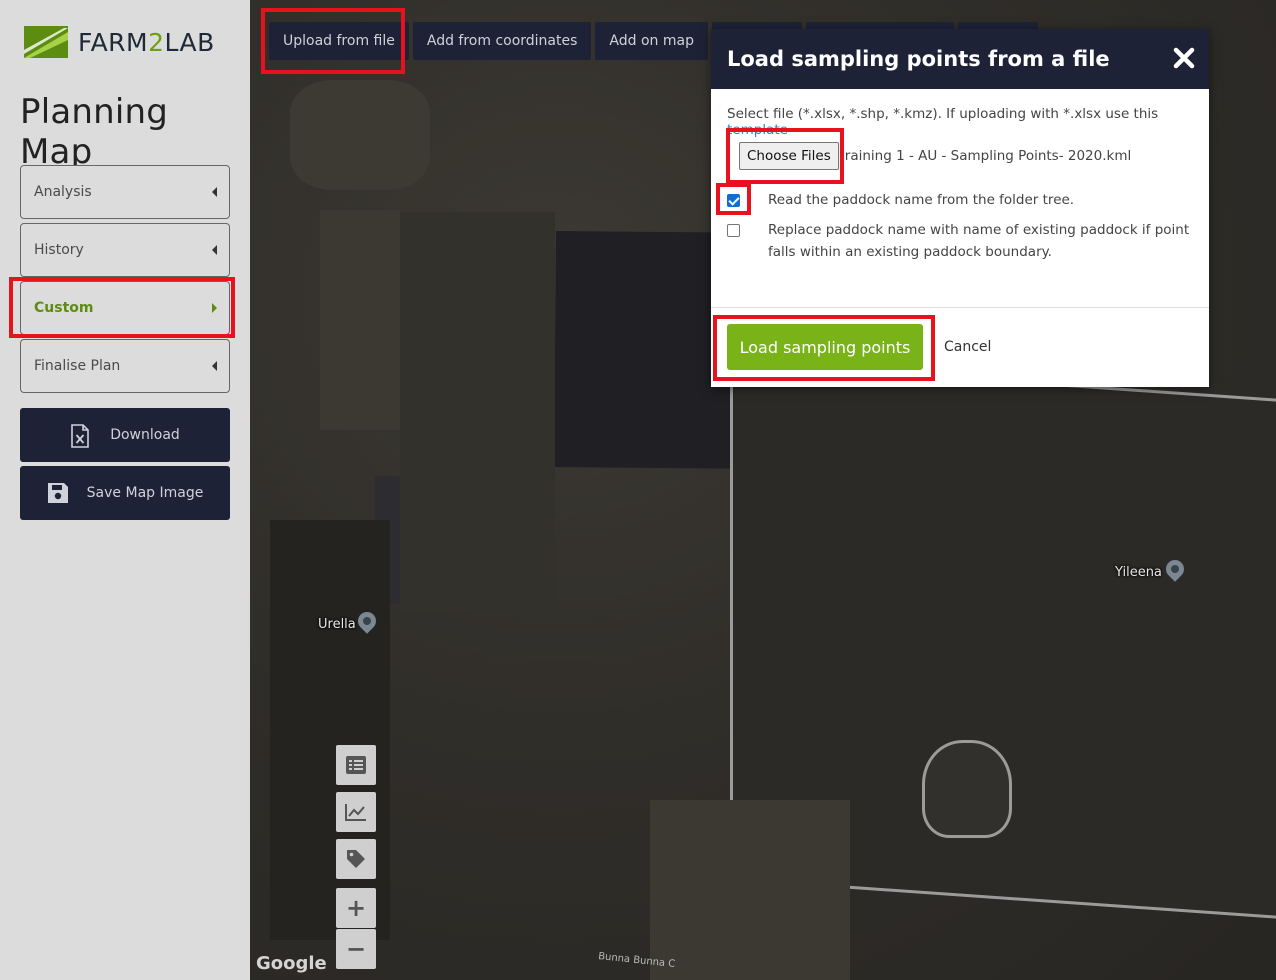 The width and height of the screenshot is (1276, 980). I want to click on zoom-out-button: −, so click(356, 949).